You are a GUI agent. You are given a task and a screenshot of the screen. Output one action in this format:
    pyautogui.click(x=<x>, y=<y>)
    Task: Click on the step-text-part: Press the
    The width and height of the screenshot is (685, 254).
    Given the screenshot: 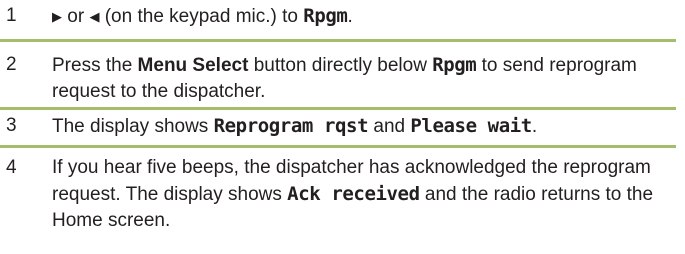 What is the action you would take?
    pyautogui.click(x=95, y=65)
    